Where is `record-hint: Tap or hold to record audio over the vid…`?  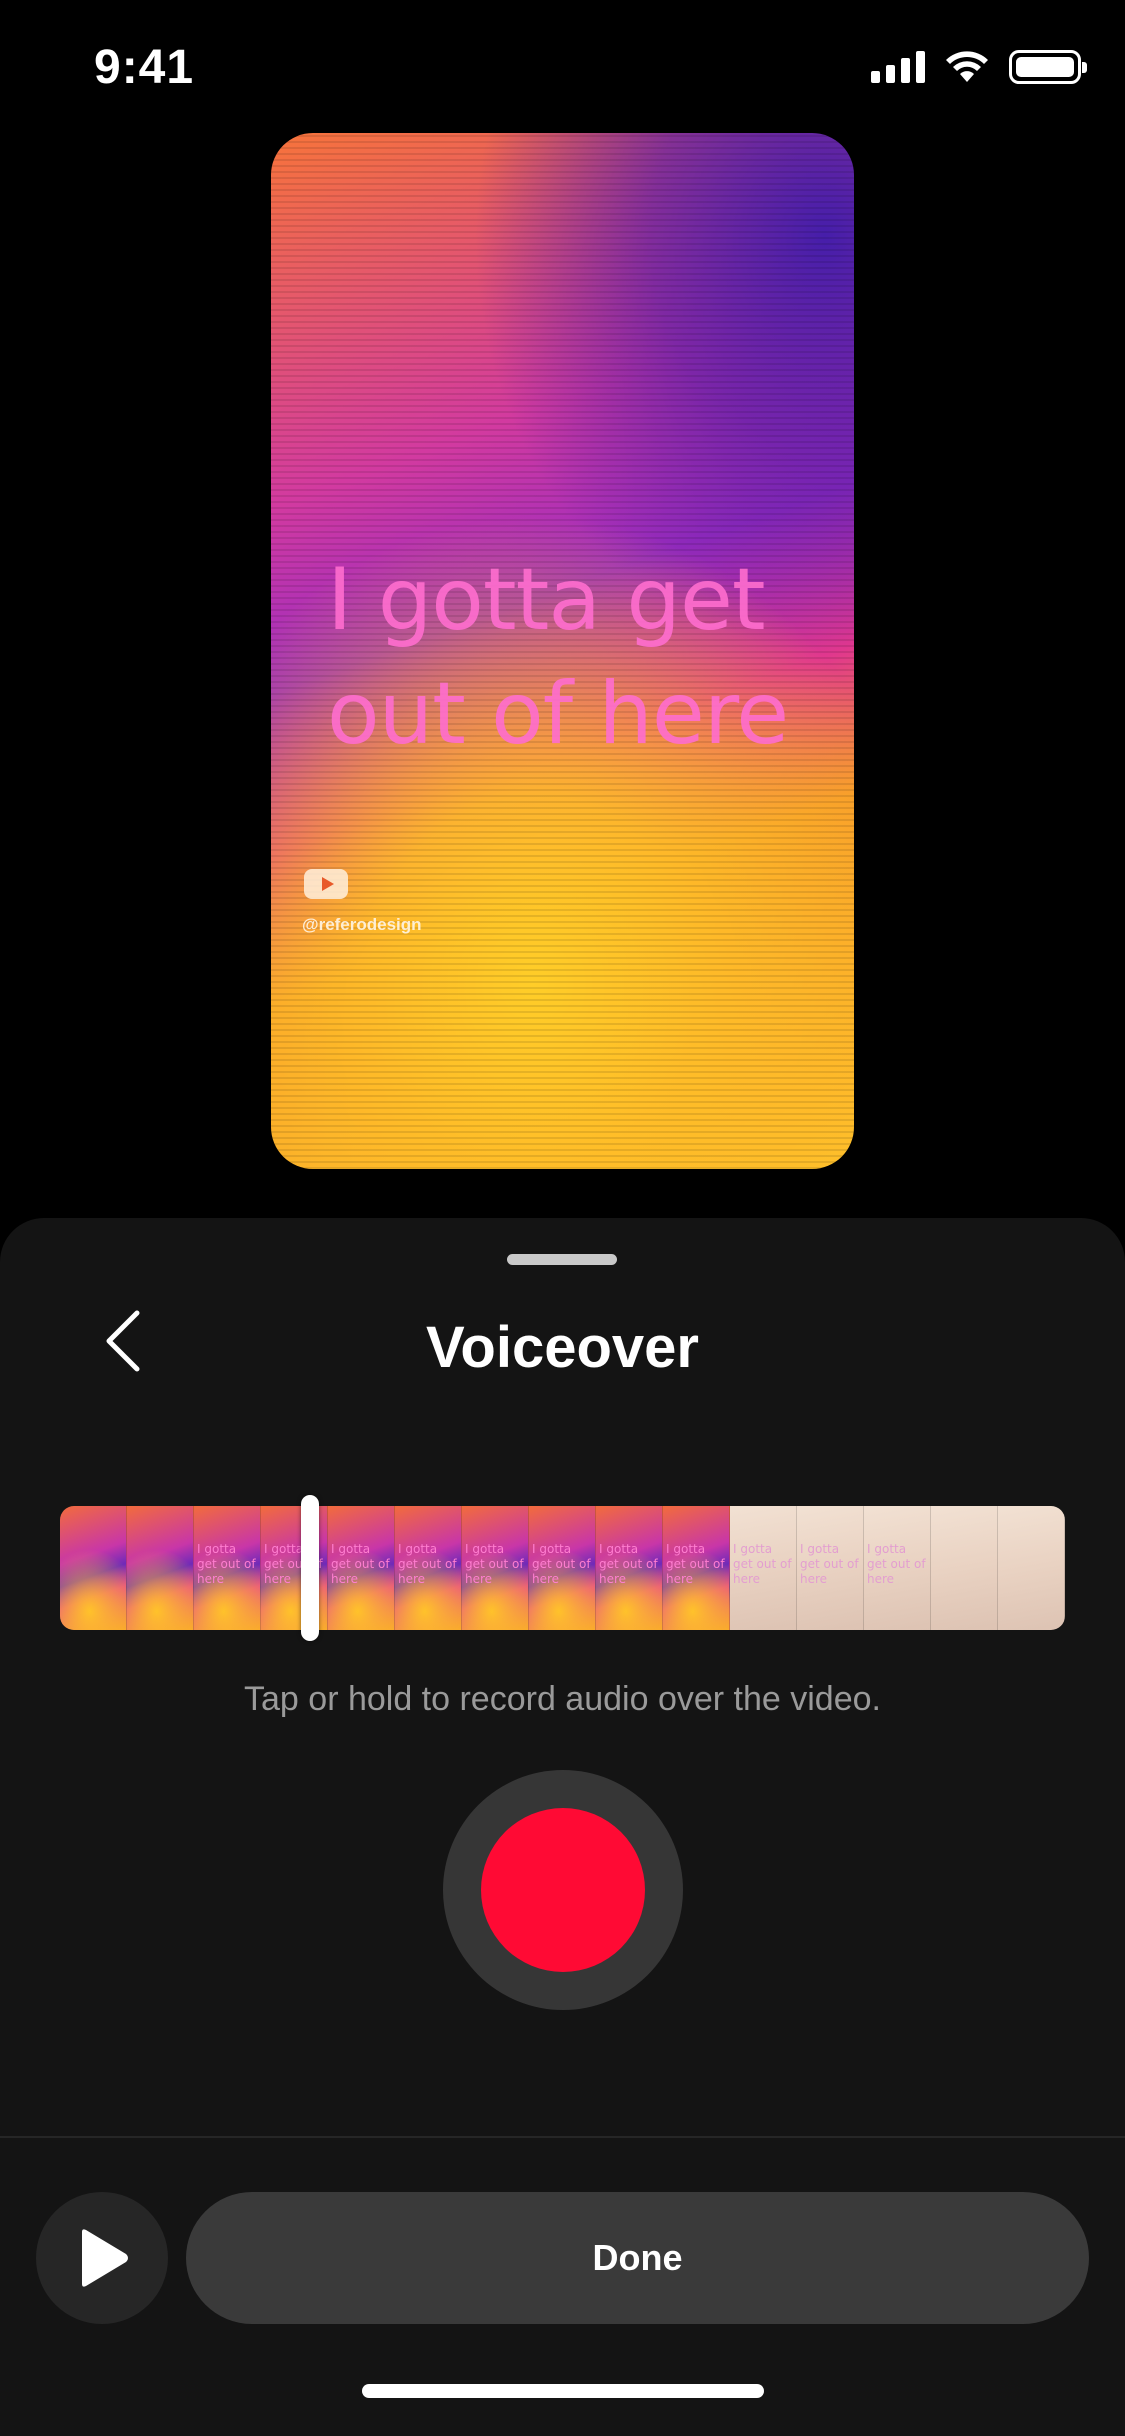
record-hint: Tap or hold to record audio over the vid… is located at coordinates (562, 1699).